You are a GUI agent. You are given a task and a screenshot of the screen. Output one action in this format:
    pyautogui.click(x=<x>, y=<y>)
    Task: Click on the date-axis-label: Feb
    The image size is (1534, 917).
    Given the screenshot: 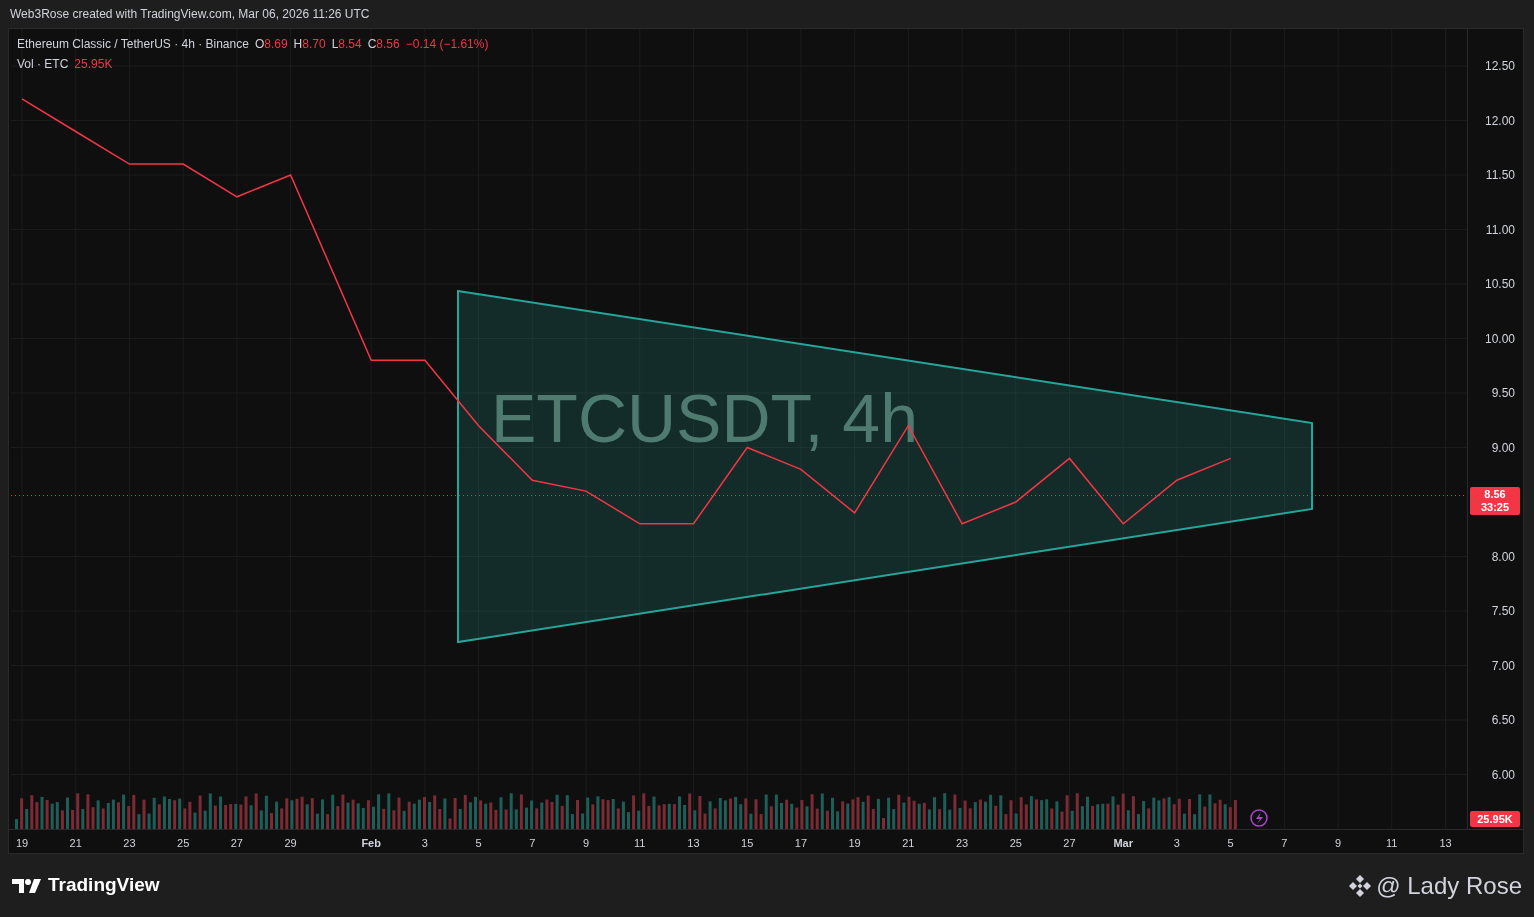 What is the action you would take?
    pyautogui.click(x=371, y=843)
    